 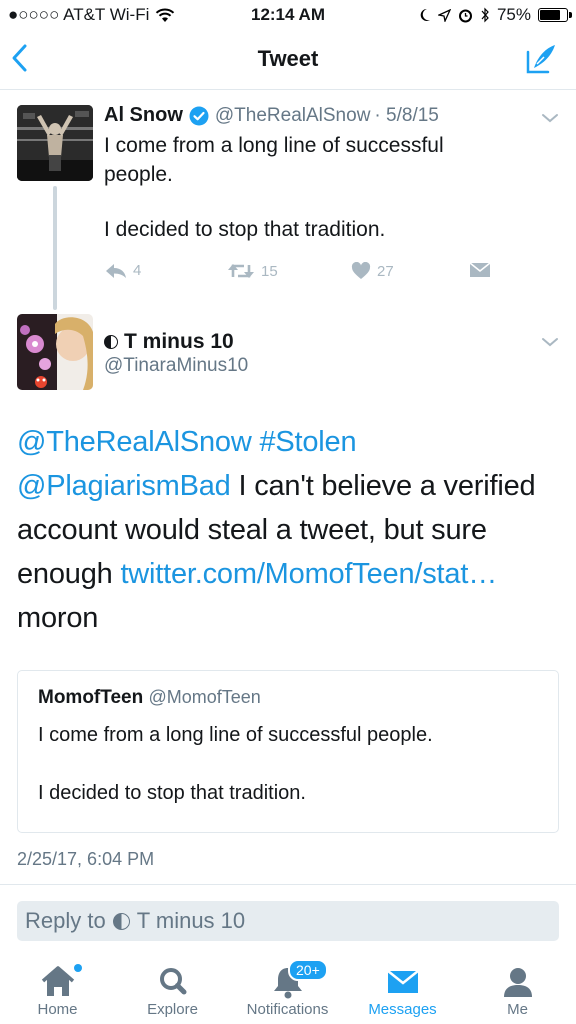 I want to click on tab-me: Me, so click(x=517, y=988).